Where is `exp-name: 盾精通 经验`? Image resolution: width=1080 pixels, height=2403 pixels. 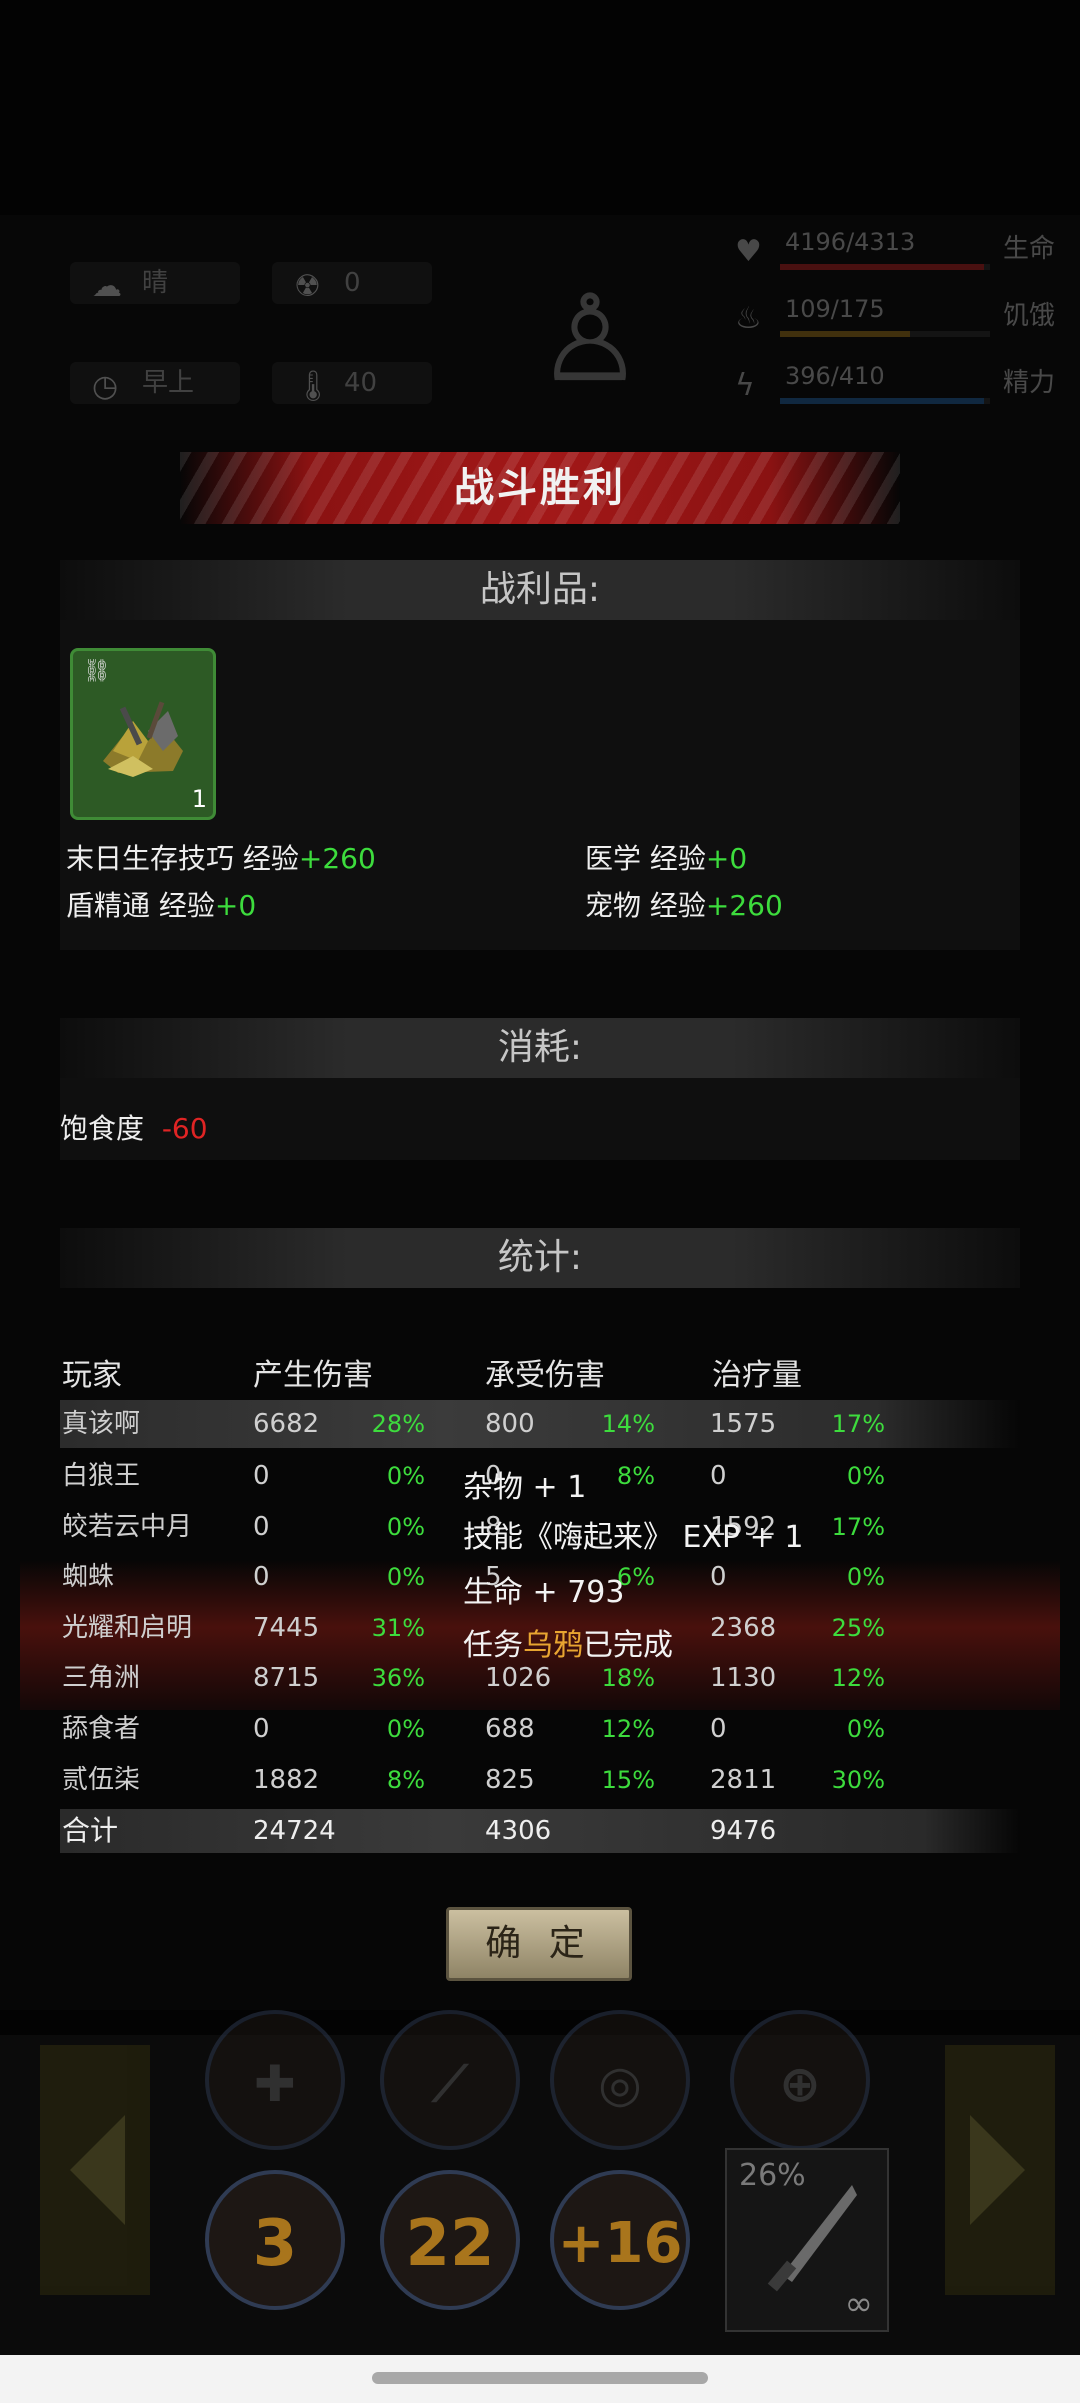 exp-name: 盾精通 经验 is located at coordinates (140, 905).